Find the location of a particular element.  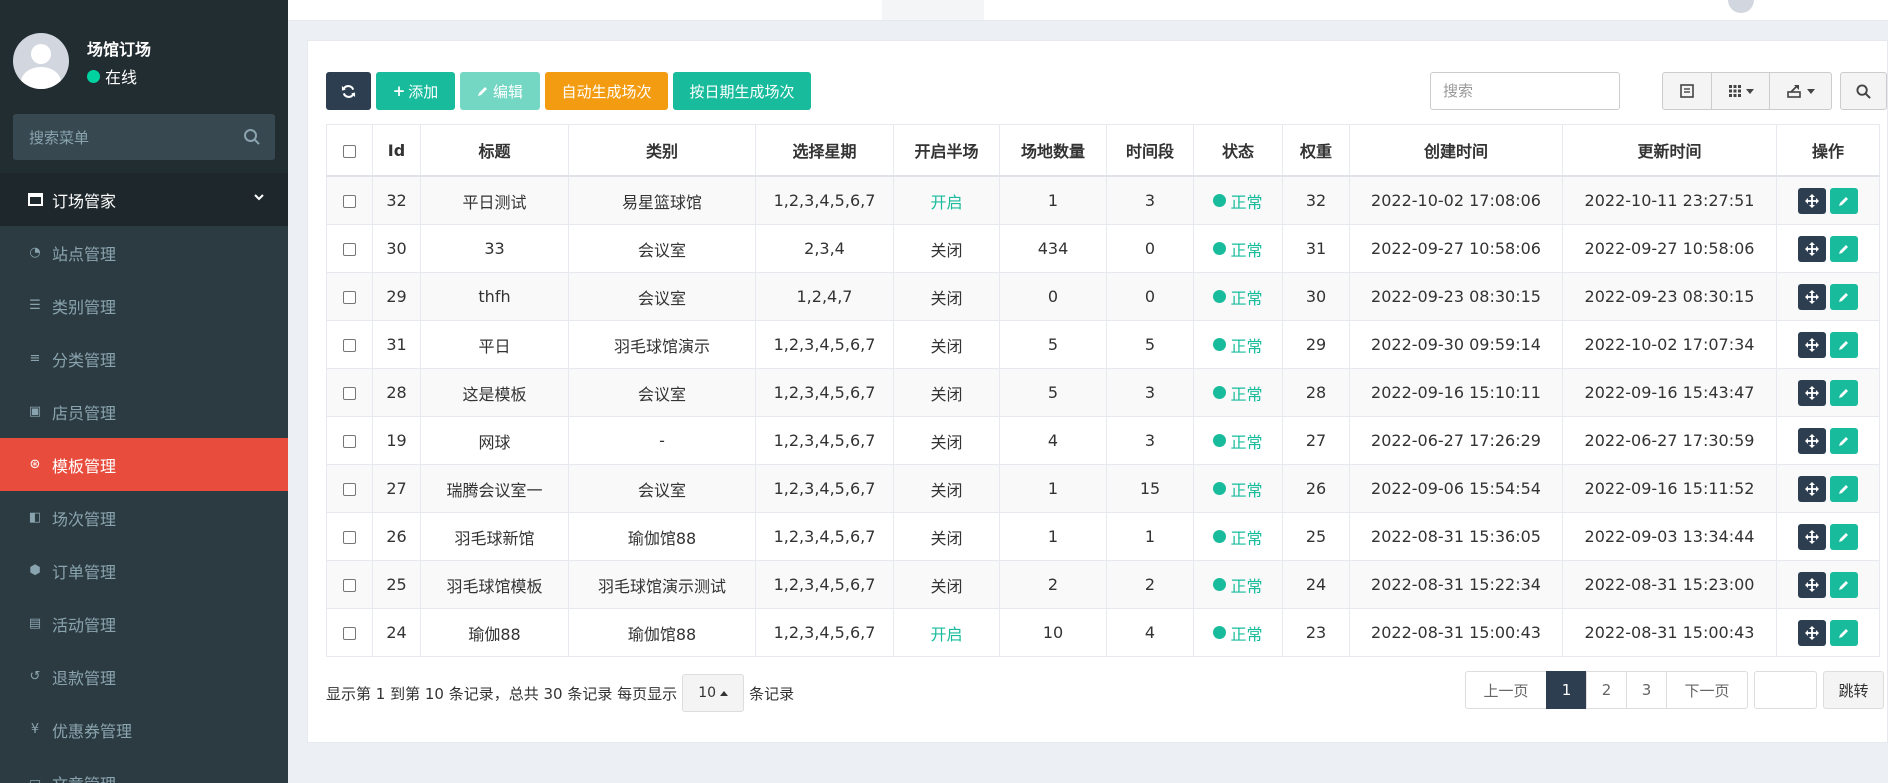

column-header: 更新时间 is located at coordinates (1669, 150).